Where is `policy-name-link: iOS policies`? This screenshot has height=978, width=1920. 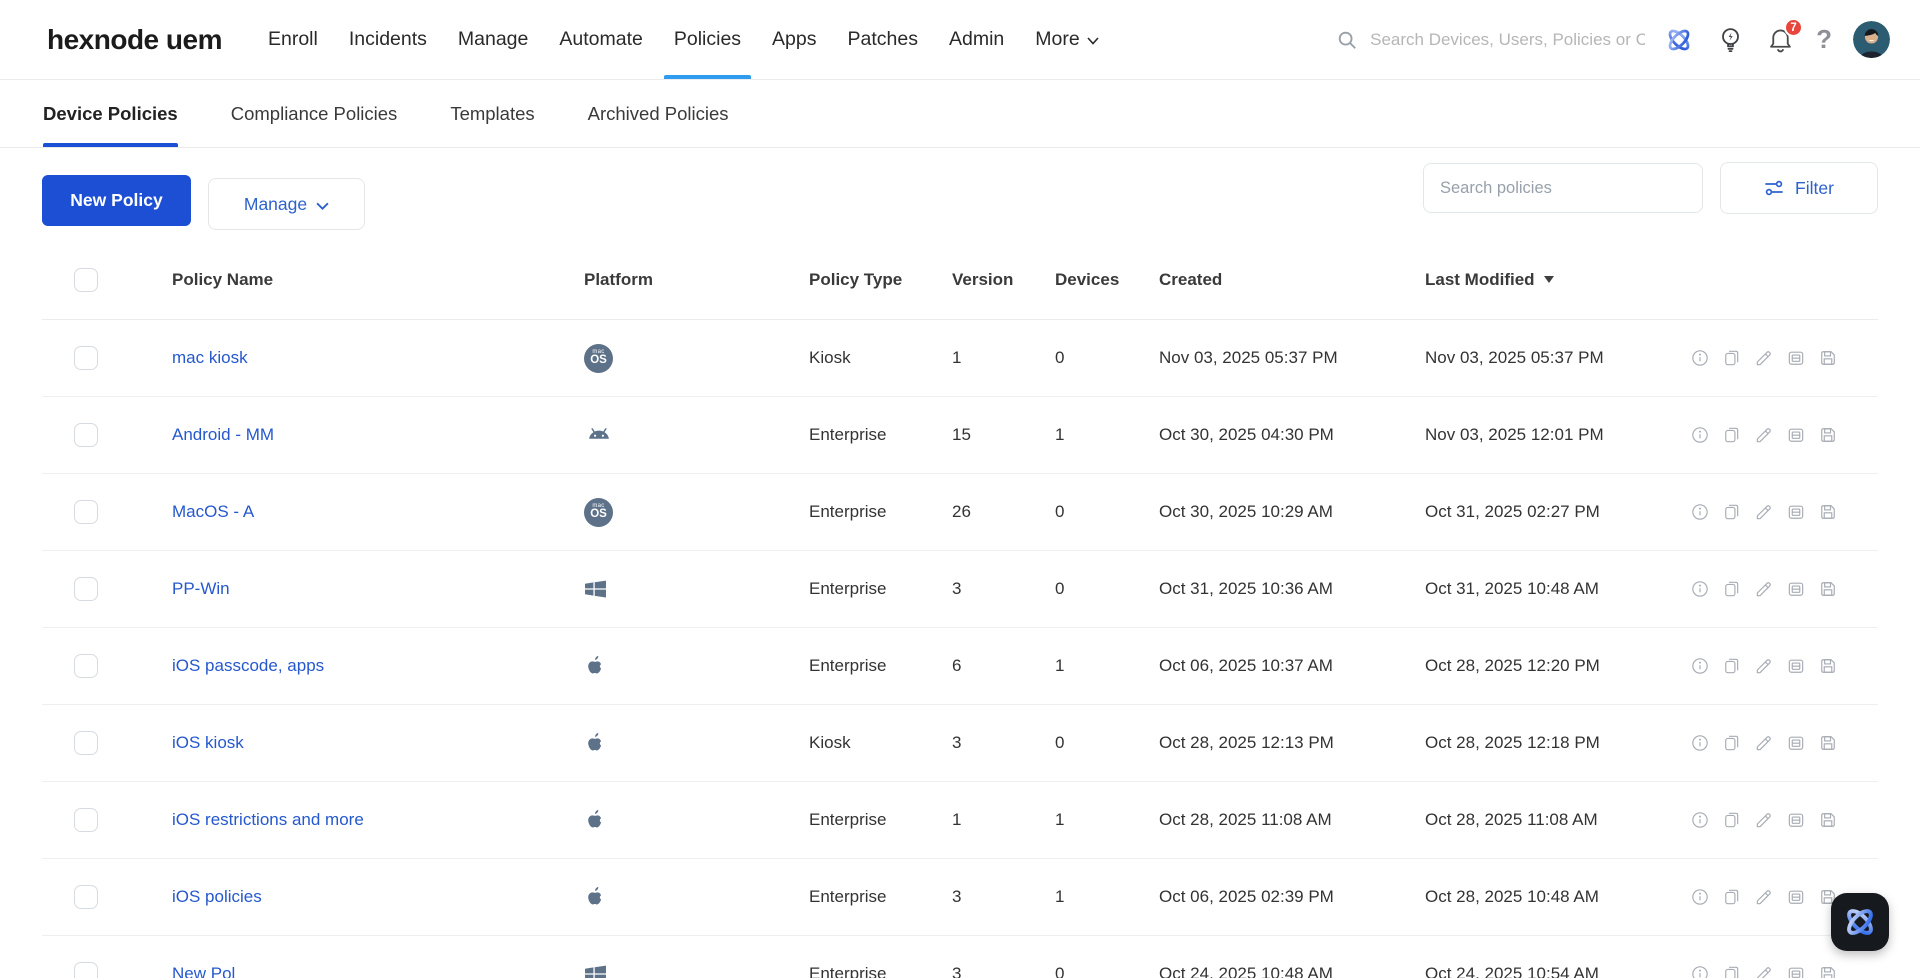 policy-name-link: iOS policies is located at coordinates (217, 896).